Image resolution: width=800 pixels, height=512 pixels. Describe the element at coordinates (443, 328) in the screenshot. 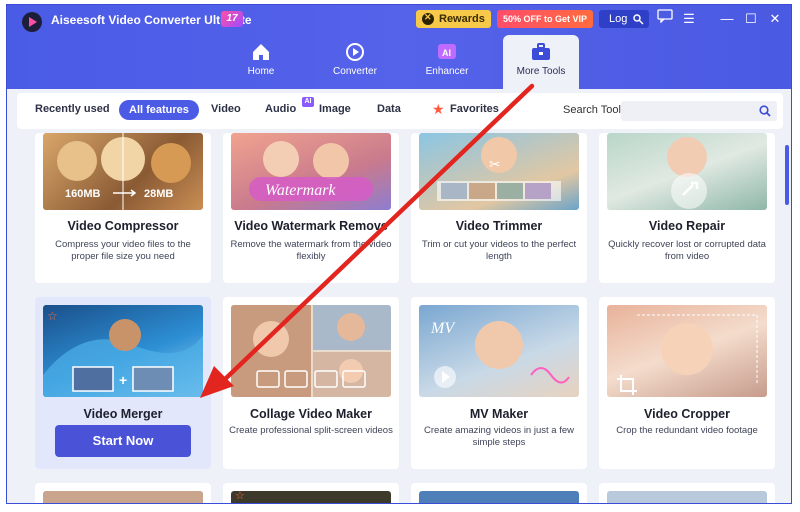

I see `mv-text: MV` at that location.